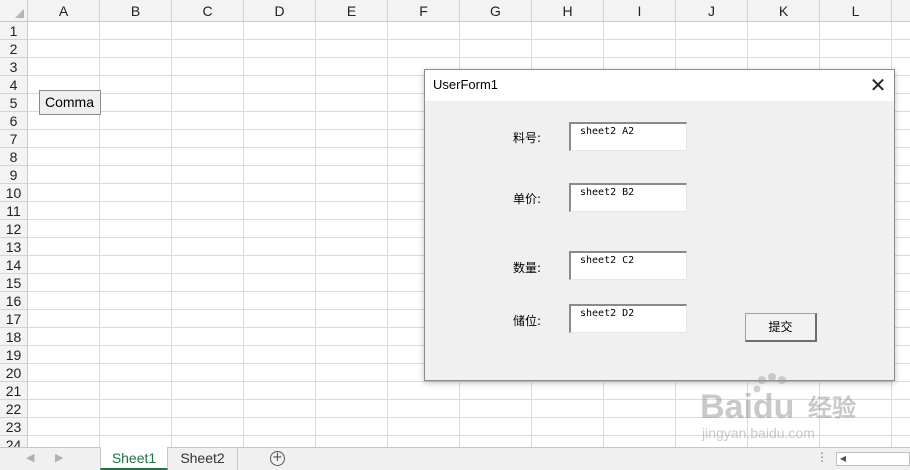 This screenshot has height=470, width=910. Describe the element at coordinates (14, 121) in the screenshot. I see `row-header: 6` at that location.